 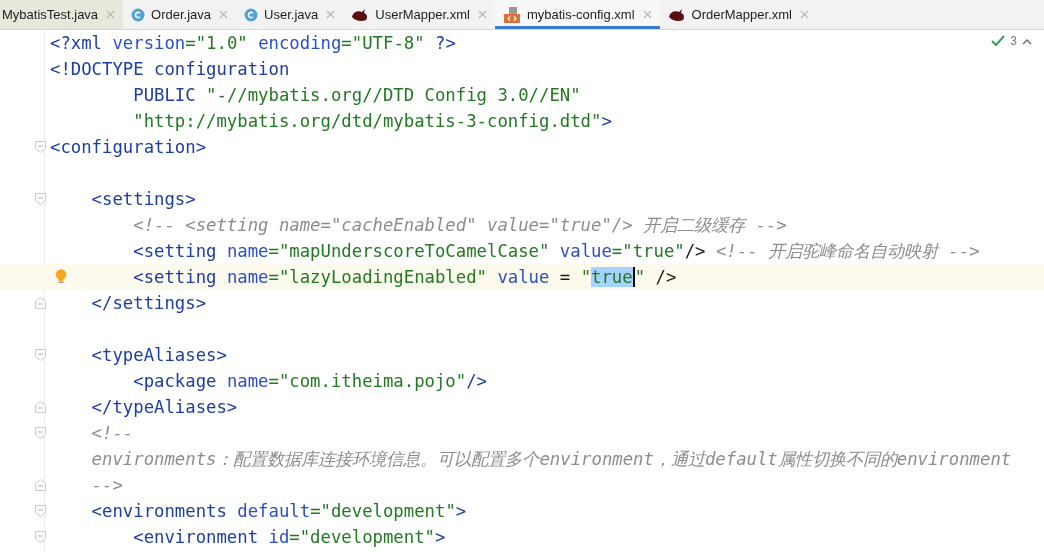 What do you see at coordinates (62, 14) in the screenshot?
I see `editor-tab: MybatisTest.java` at bounding box center [62, 14].